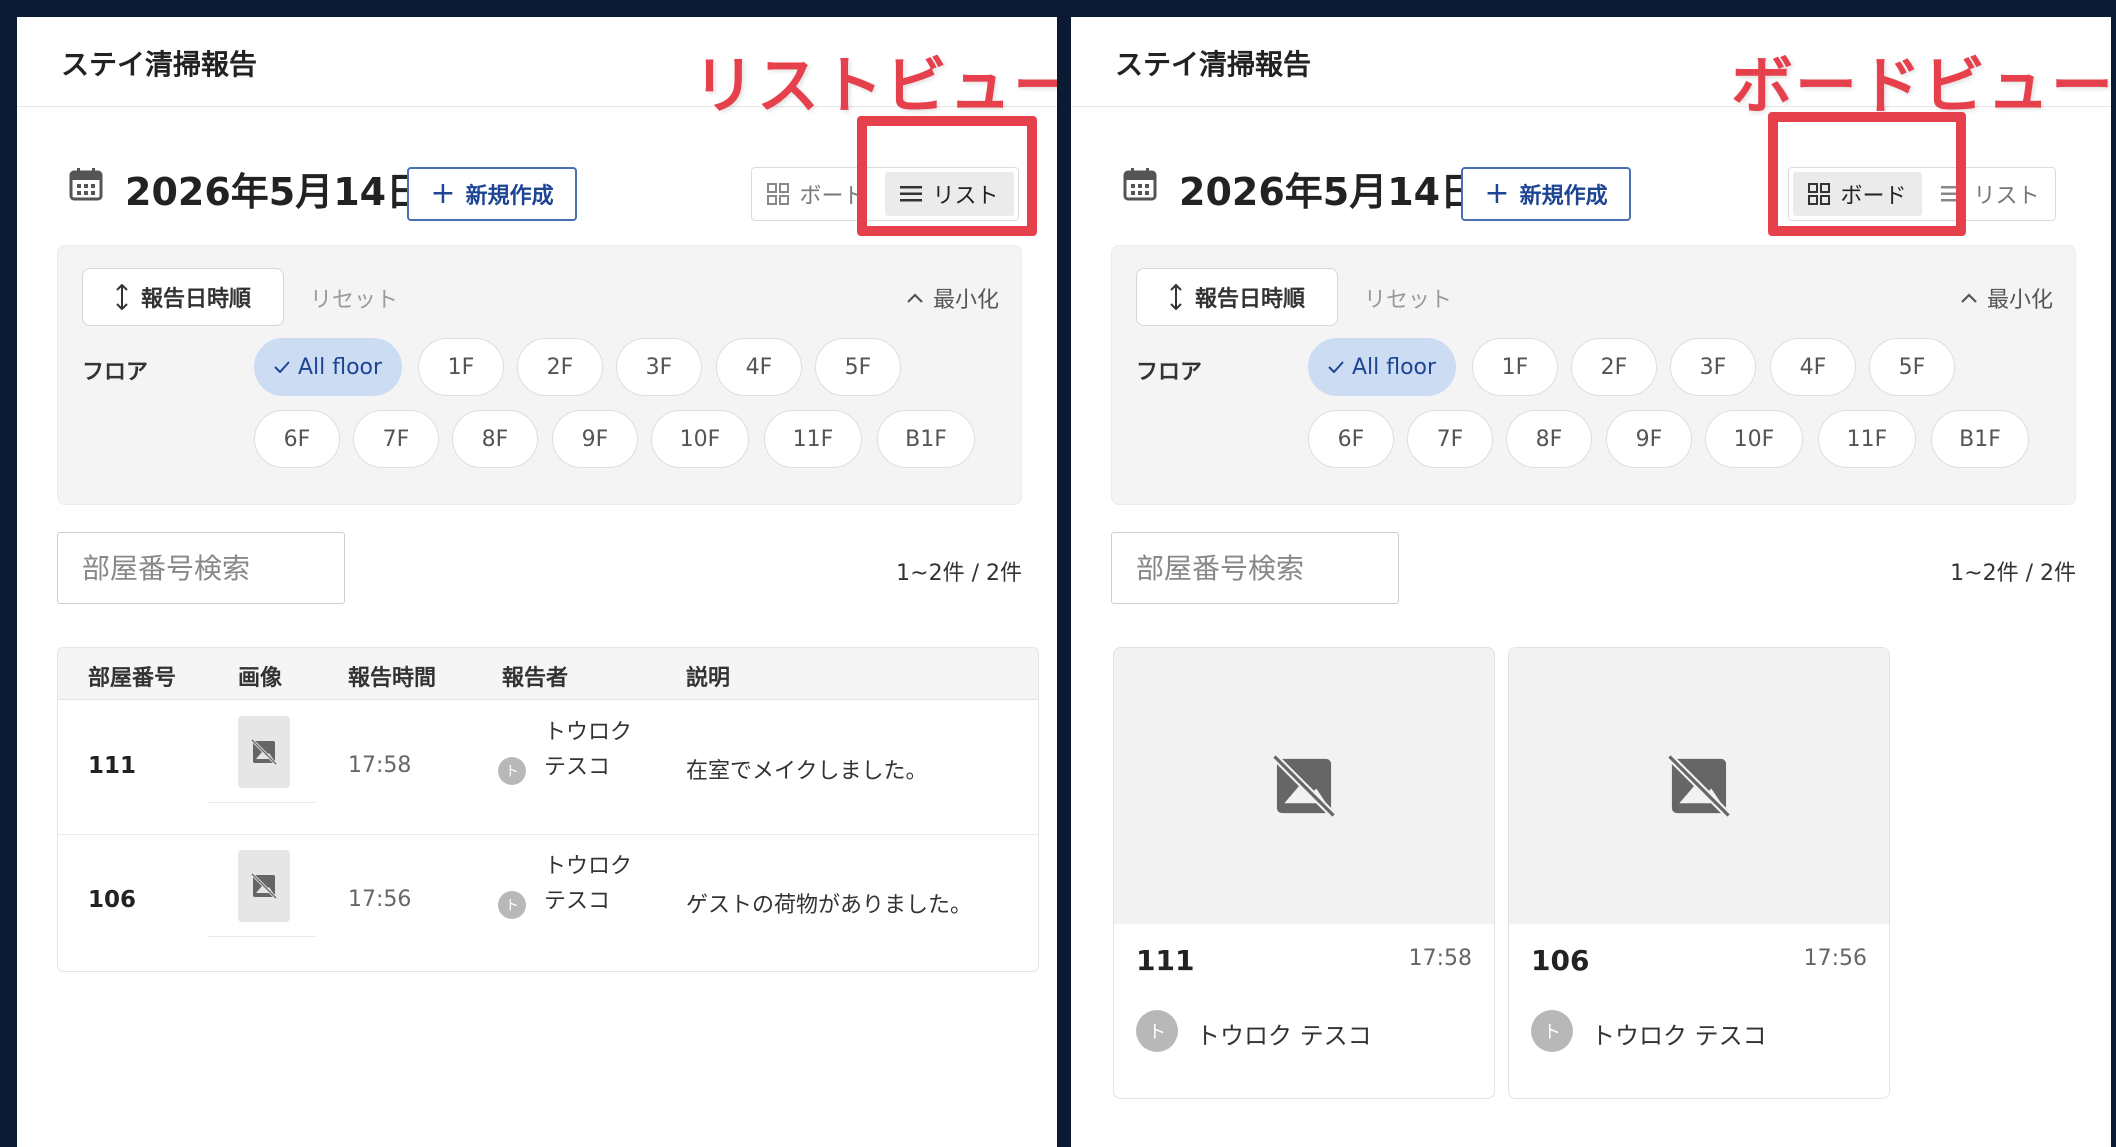 This screenshot has width=2116, height=1147. I want to click on column-header-image: 画像, so click(260, 678).